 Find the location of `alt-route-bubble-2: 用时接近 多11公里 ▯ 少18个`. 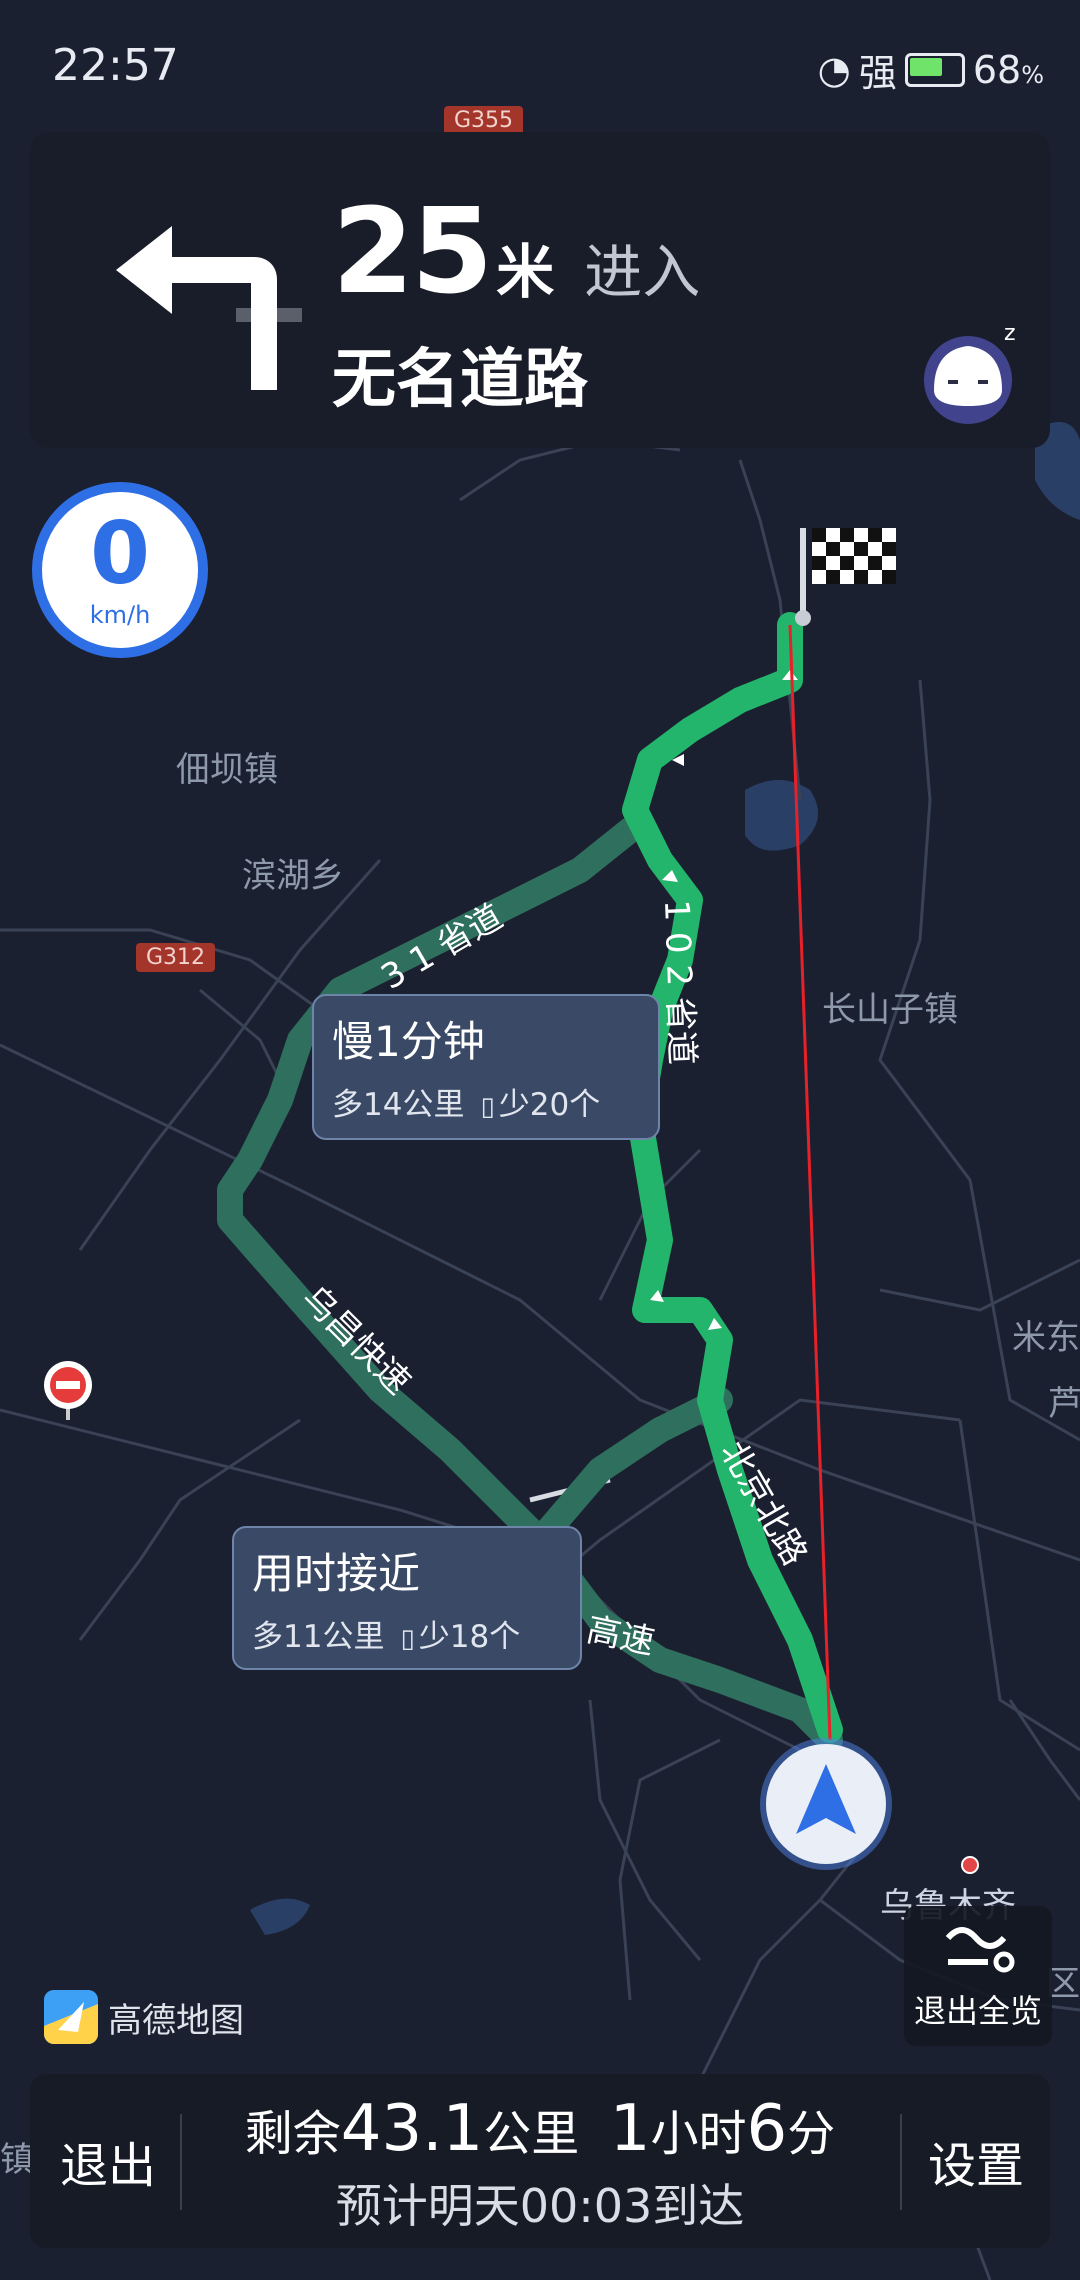

alt-route-bubble-2: 用时接近 多11公里 ▯ 少18个 is located at coordinates (407, 1598).